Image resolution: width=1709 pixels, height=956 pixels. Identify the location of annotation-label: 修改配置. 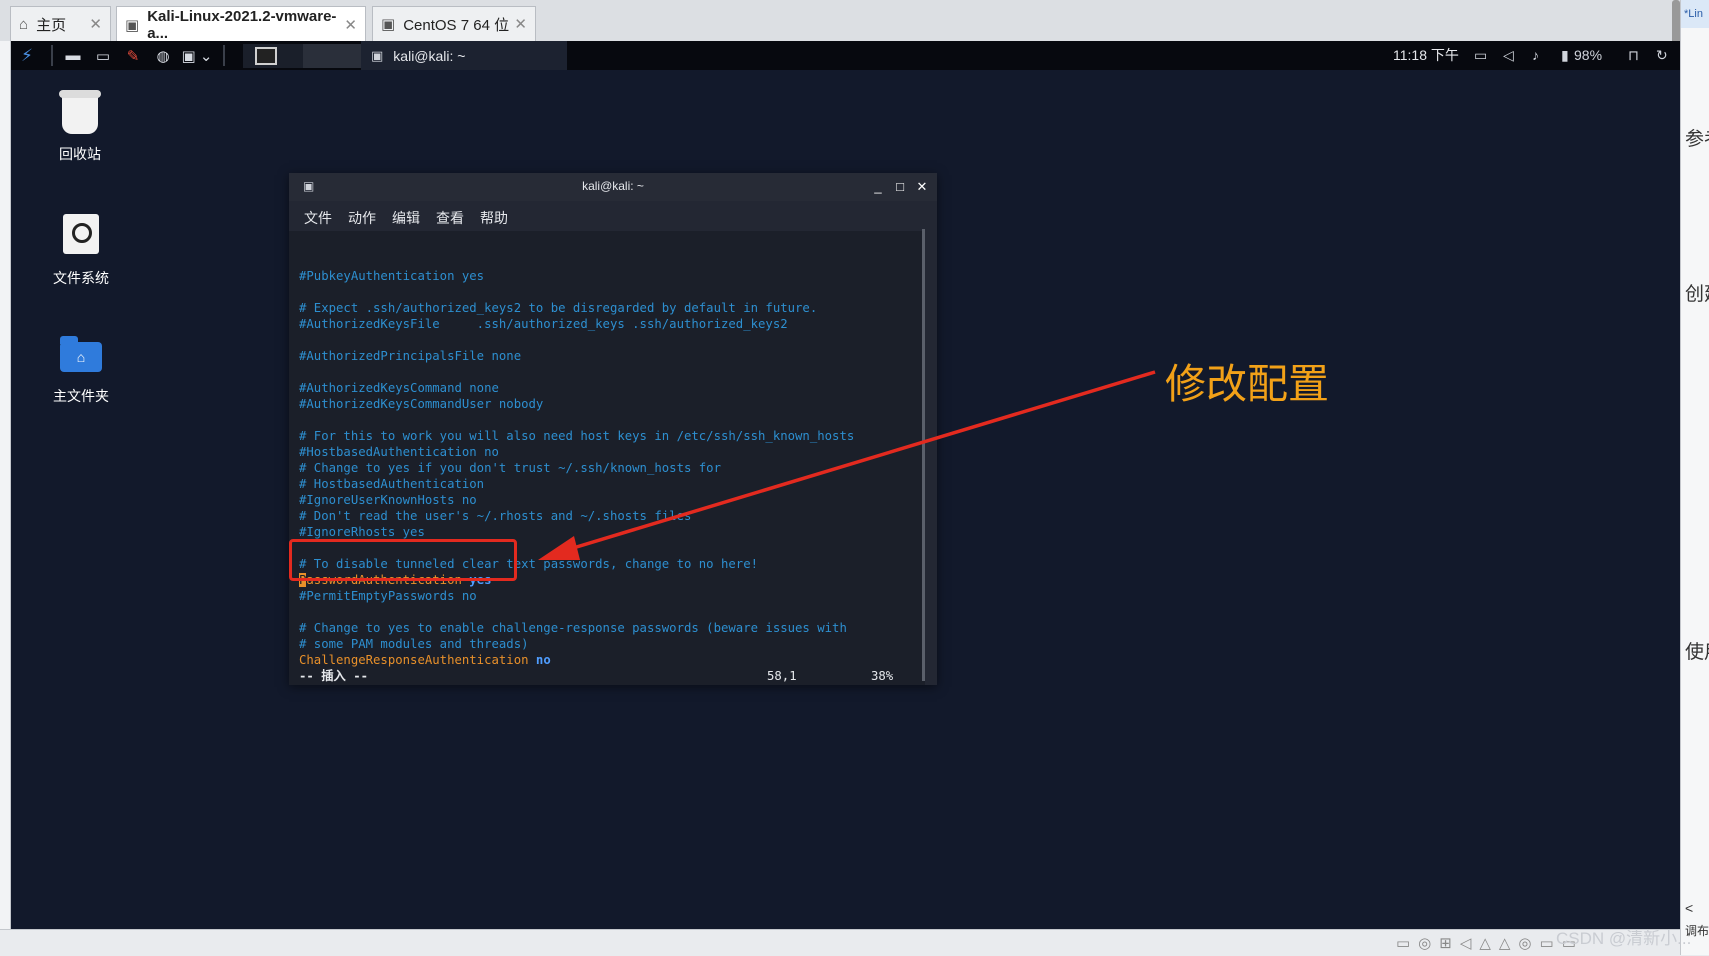
(1247, 384).